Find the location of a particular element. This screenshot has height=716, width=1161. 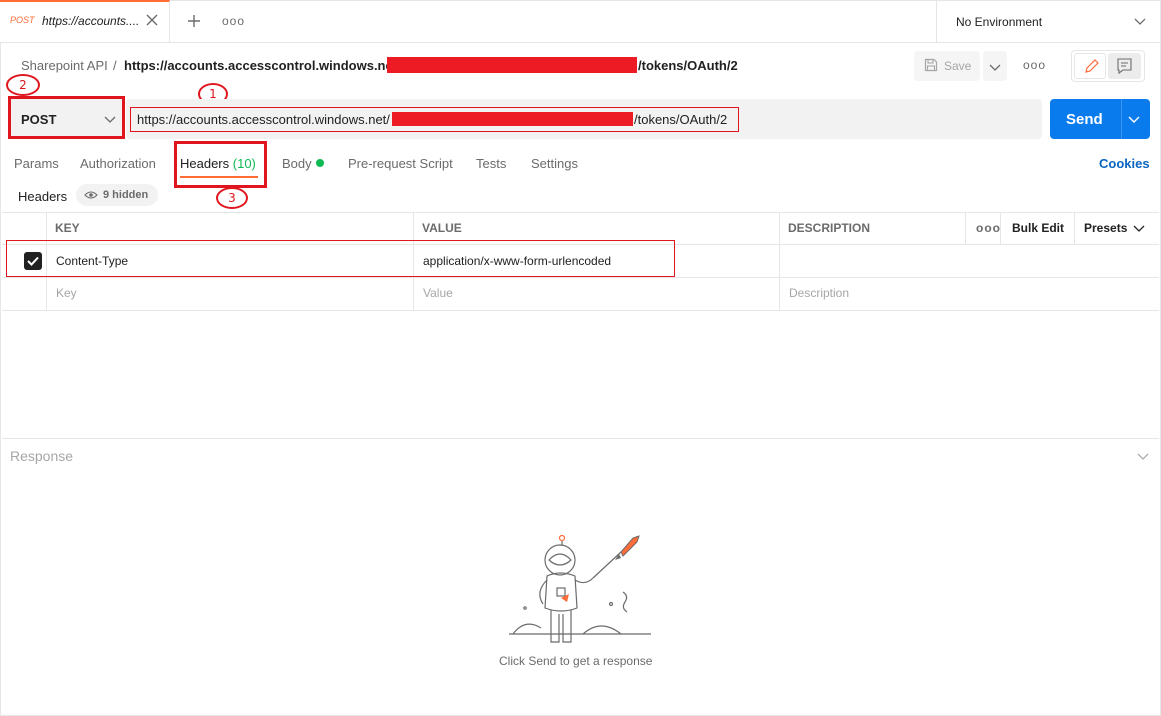

comment-icon is located at coordinates (1124, 66).